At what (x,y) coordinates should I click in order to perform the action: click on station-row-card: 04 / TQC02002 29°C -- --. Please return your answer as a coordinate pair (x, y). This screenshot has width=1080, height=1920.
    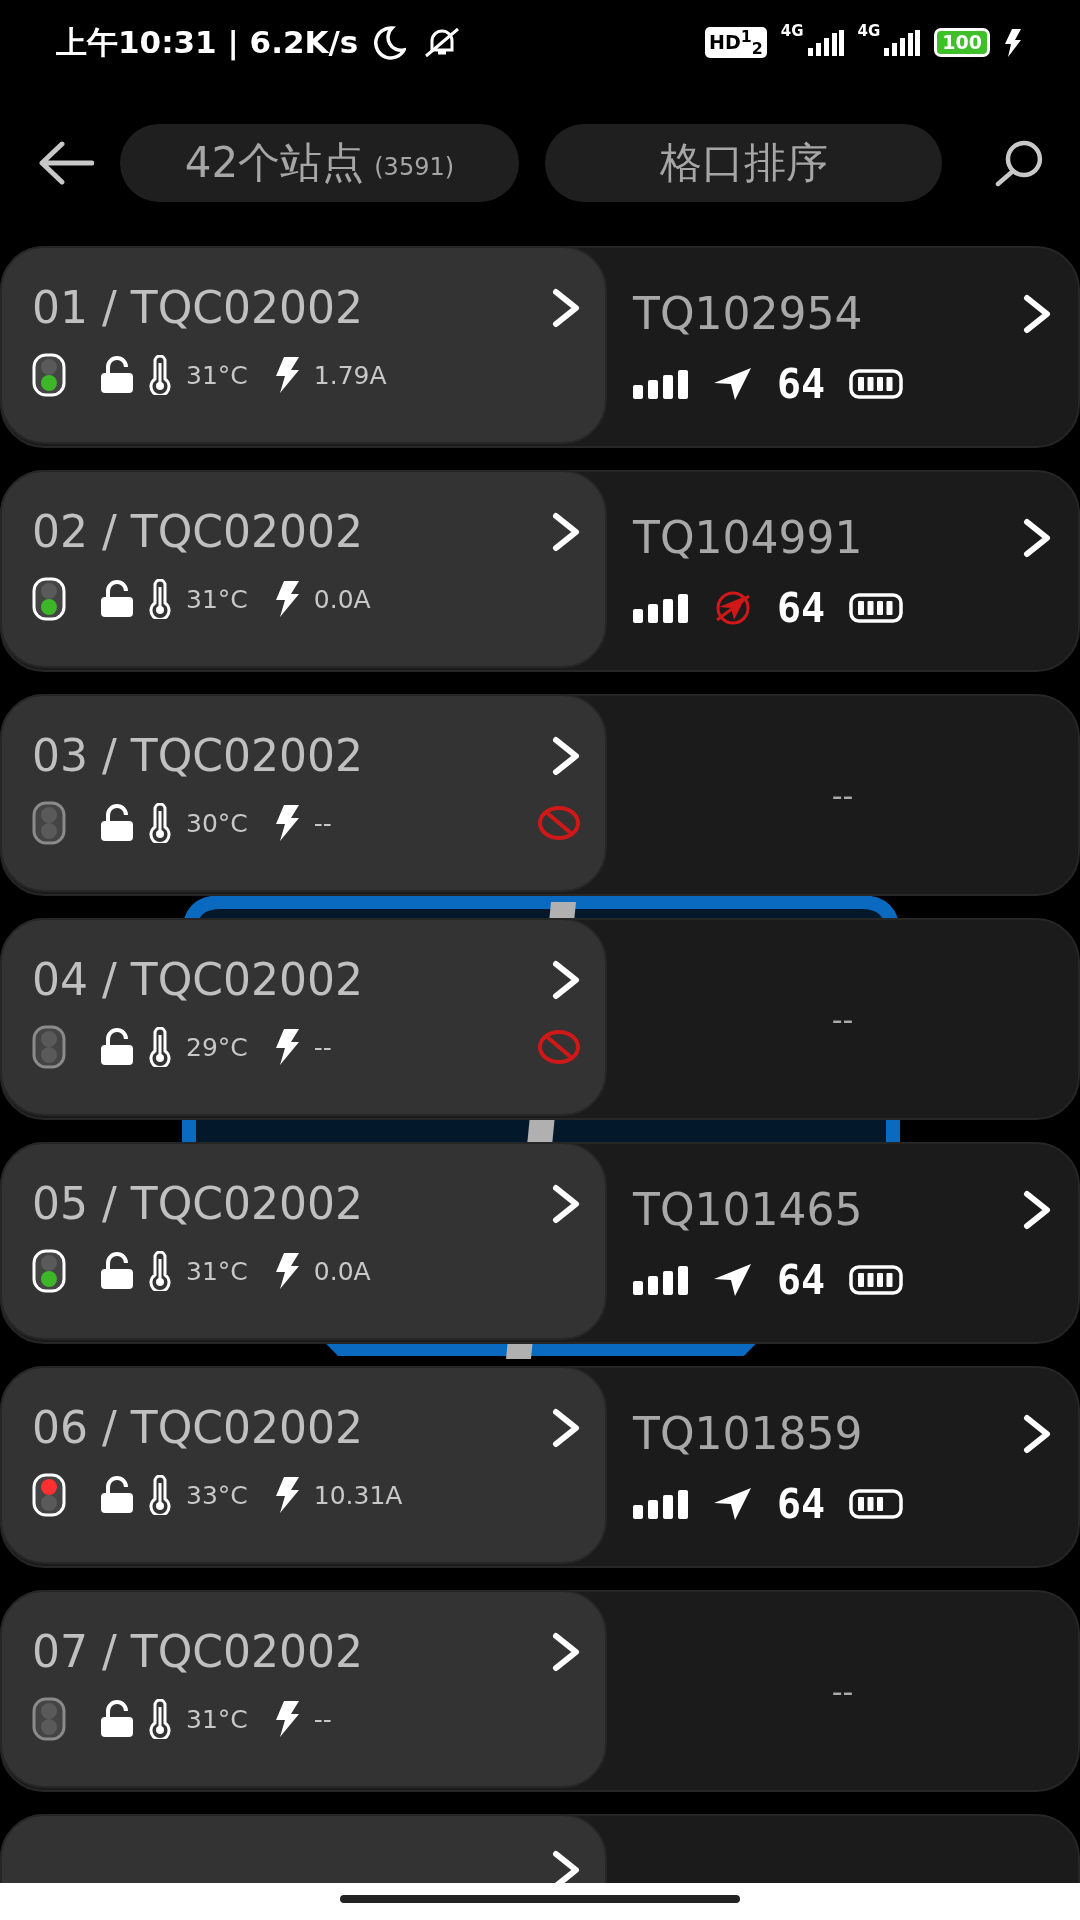
    Looking at the image, I should click on (540, 1019).